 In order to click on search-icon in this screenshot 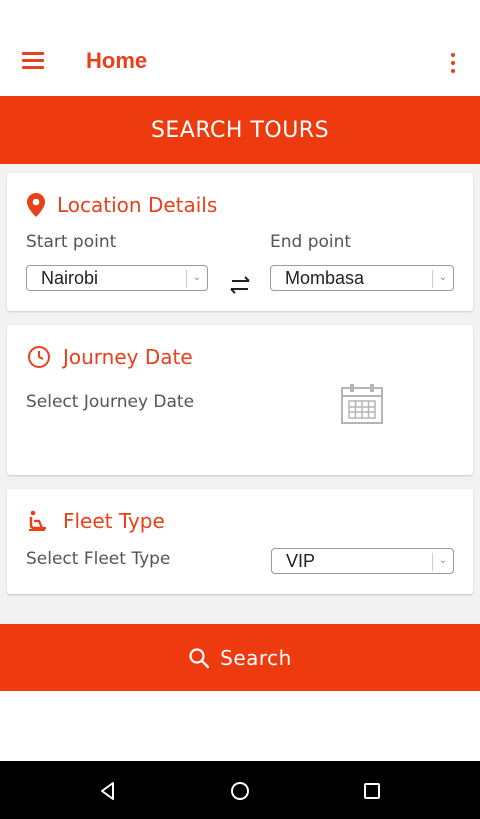, I will do `click(199, 657)`.